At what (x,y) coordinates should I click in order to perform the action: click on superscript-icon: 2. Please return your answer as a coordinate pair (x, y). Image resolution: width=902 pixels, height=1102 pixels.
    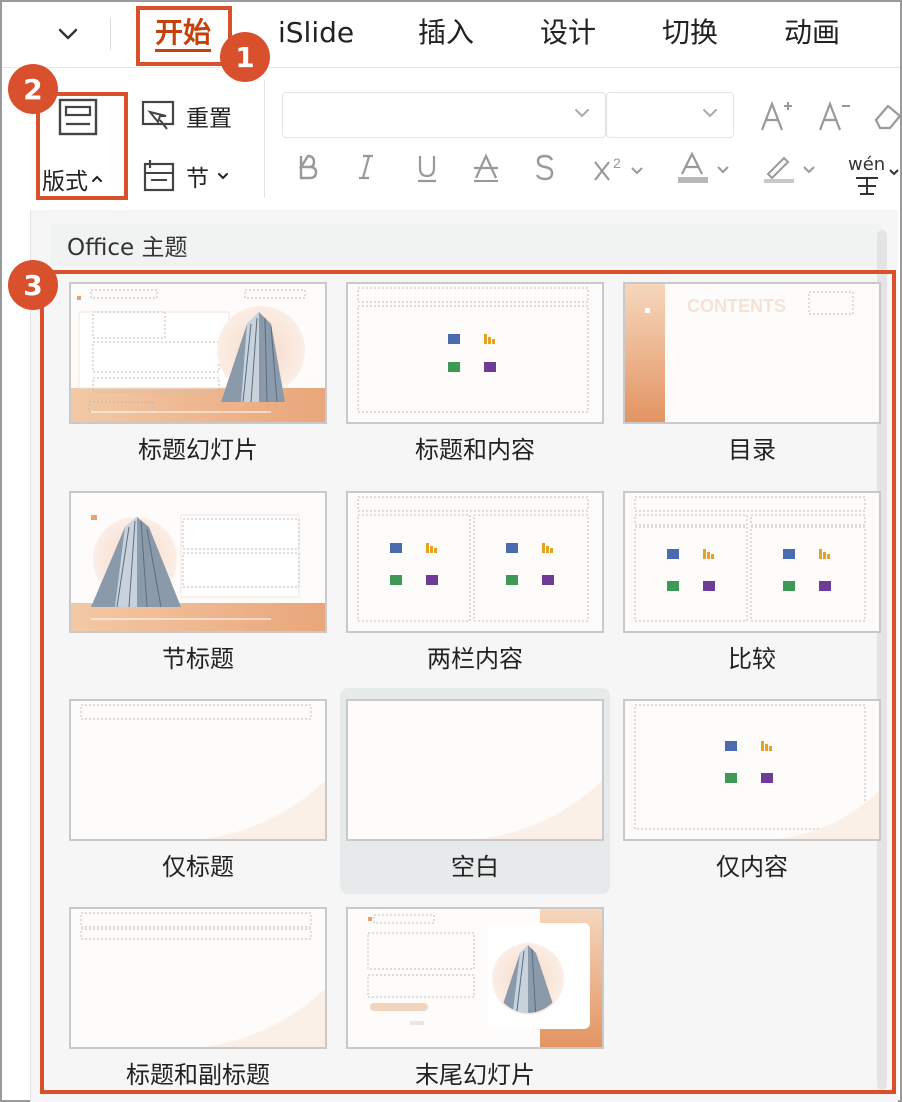
    Looking at the image, I should click on (618, 168).